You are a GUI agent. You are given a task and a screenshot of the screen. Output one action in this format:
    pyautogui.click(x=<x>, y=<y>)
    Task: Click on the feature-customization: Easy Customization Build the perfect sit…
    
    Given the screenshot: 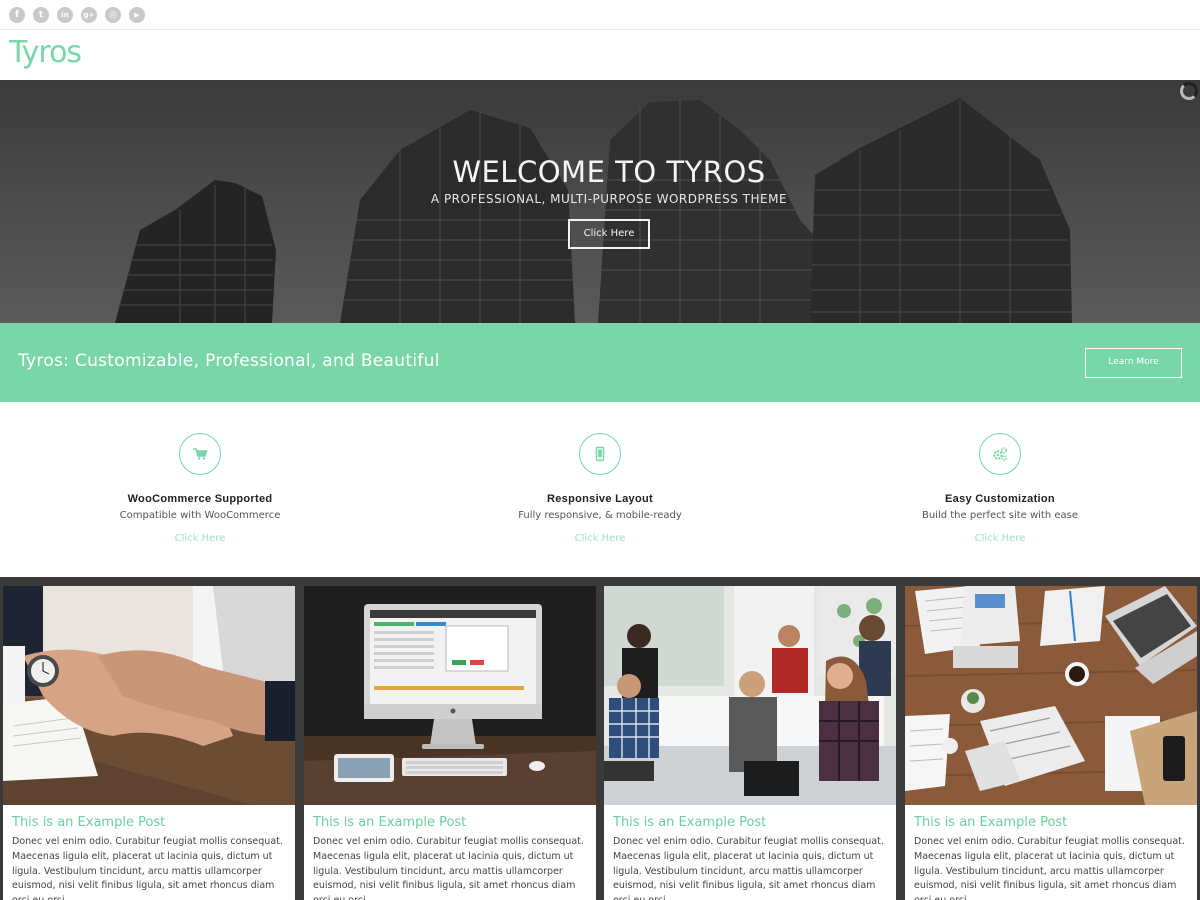 What is the action you would take?
    pyautogui.click(x=1000, y=489)
    